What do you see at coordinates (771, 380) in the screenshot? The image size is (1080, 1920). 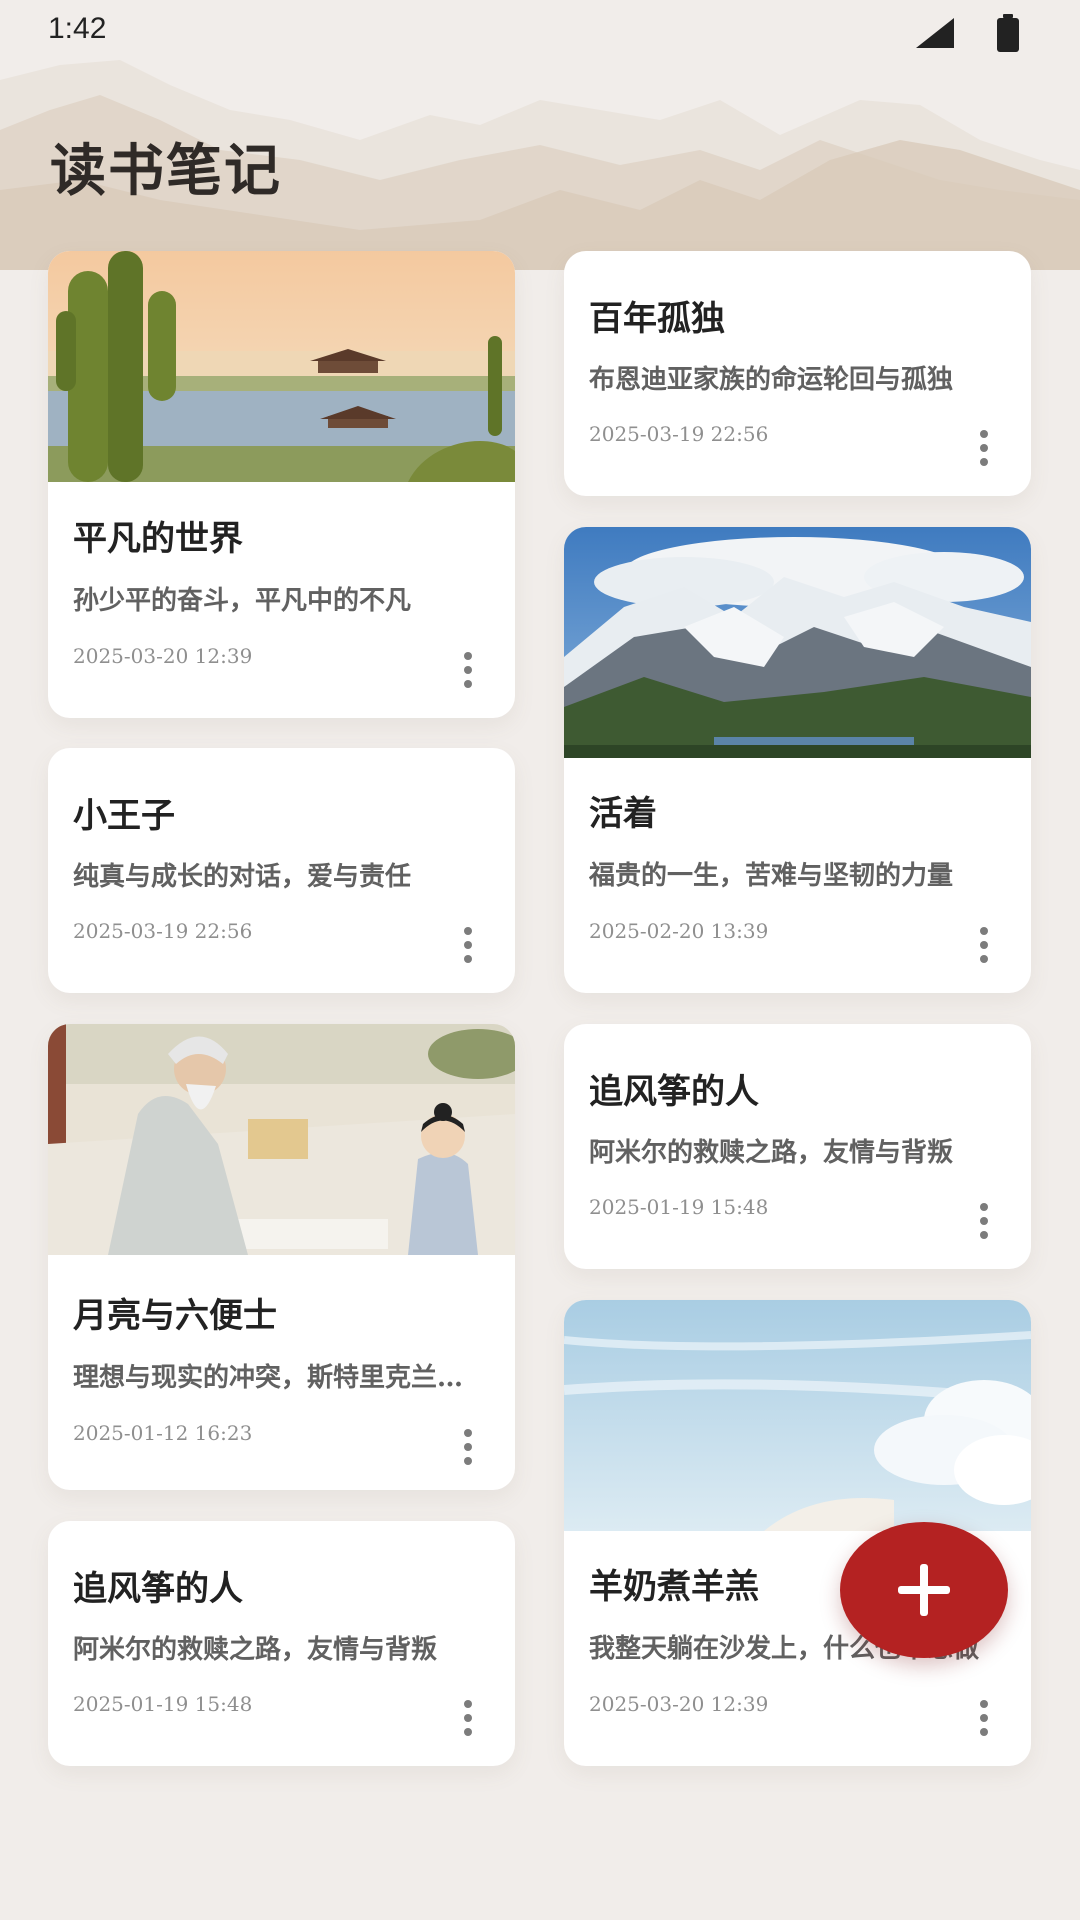 I see `note-summary: 布恩迪亚家族的命运轮回与孤独` at bounding box center [771, 380].